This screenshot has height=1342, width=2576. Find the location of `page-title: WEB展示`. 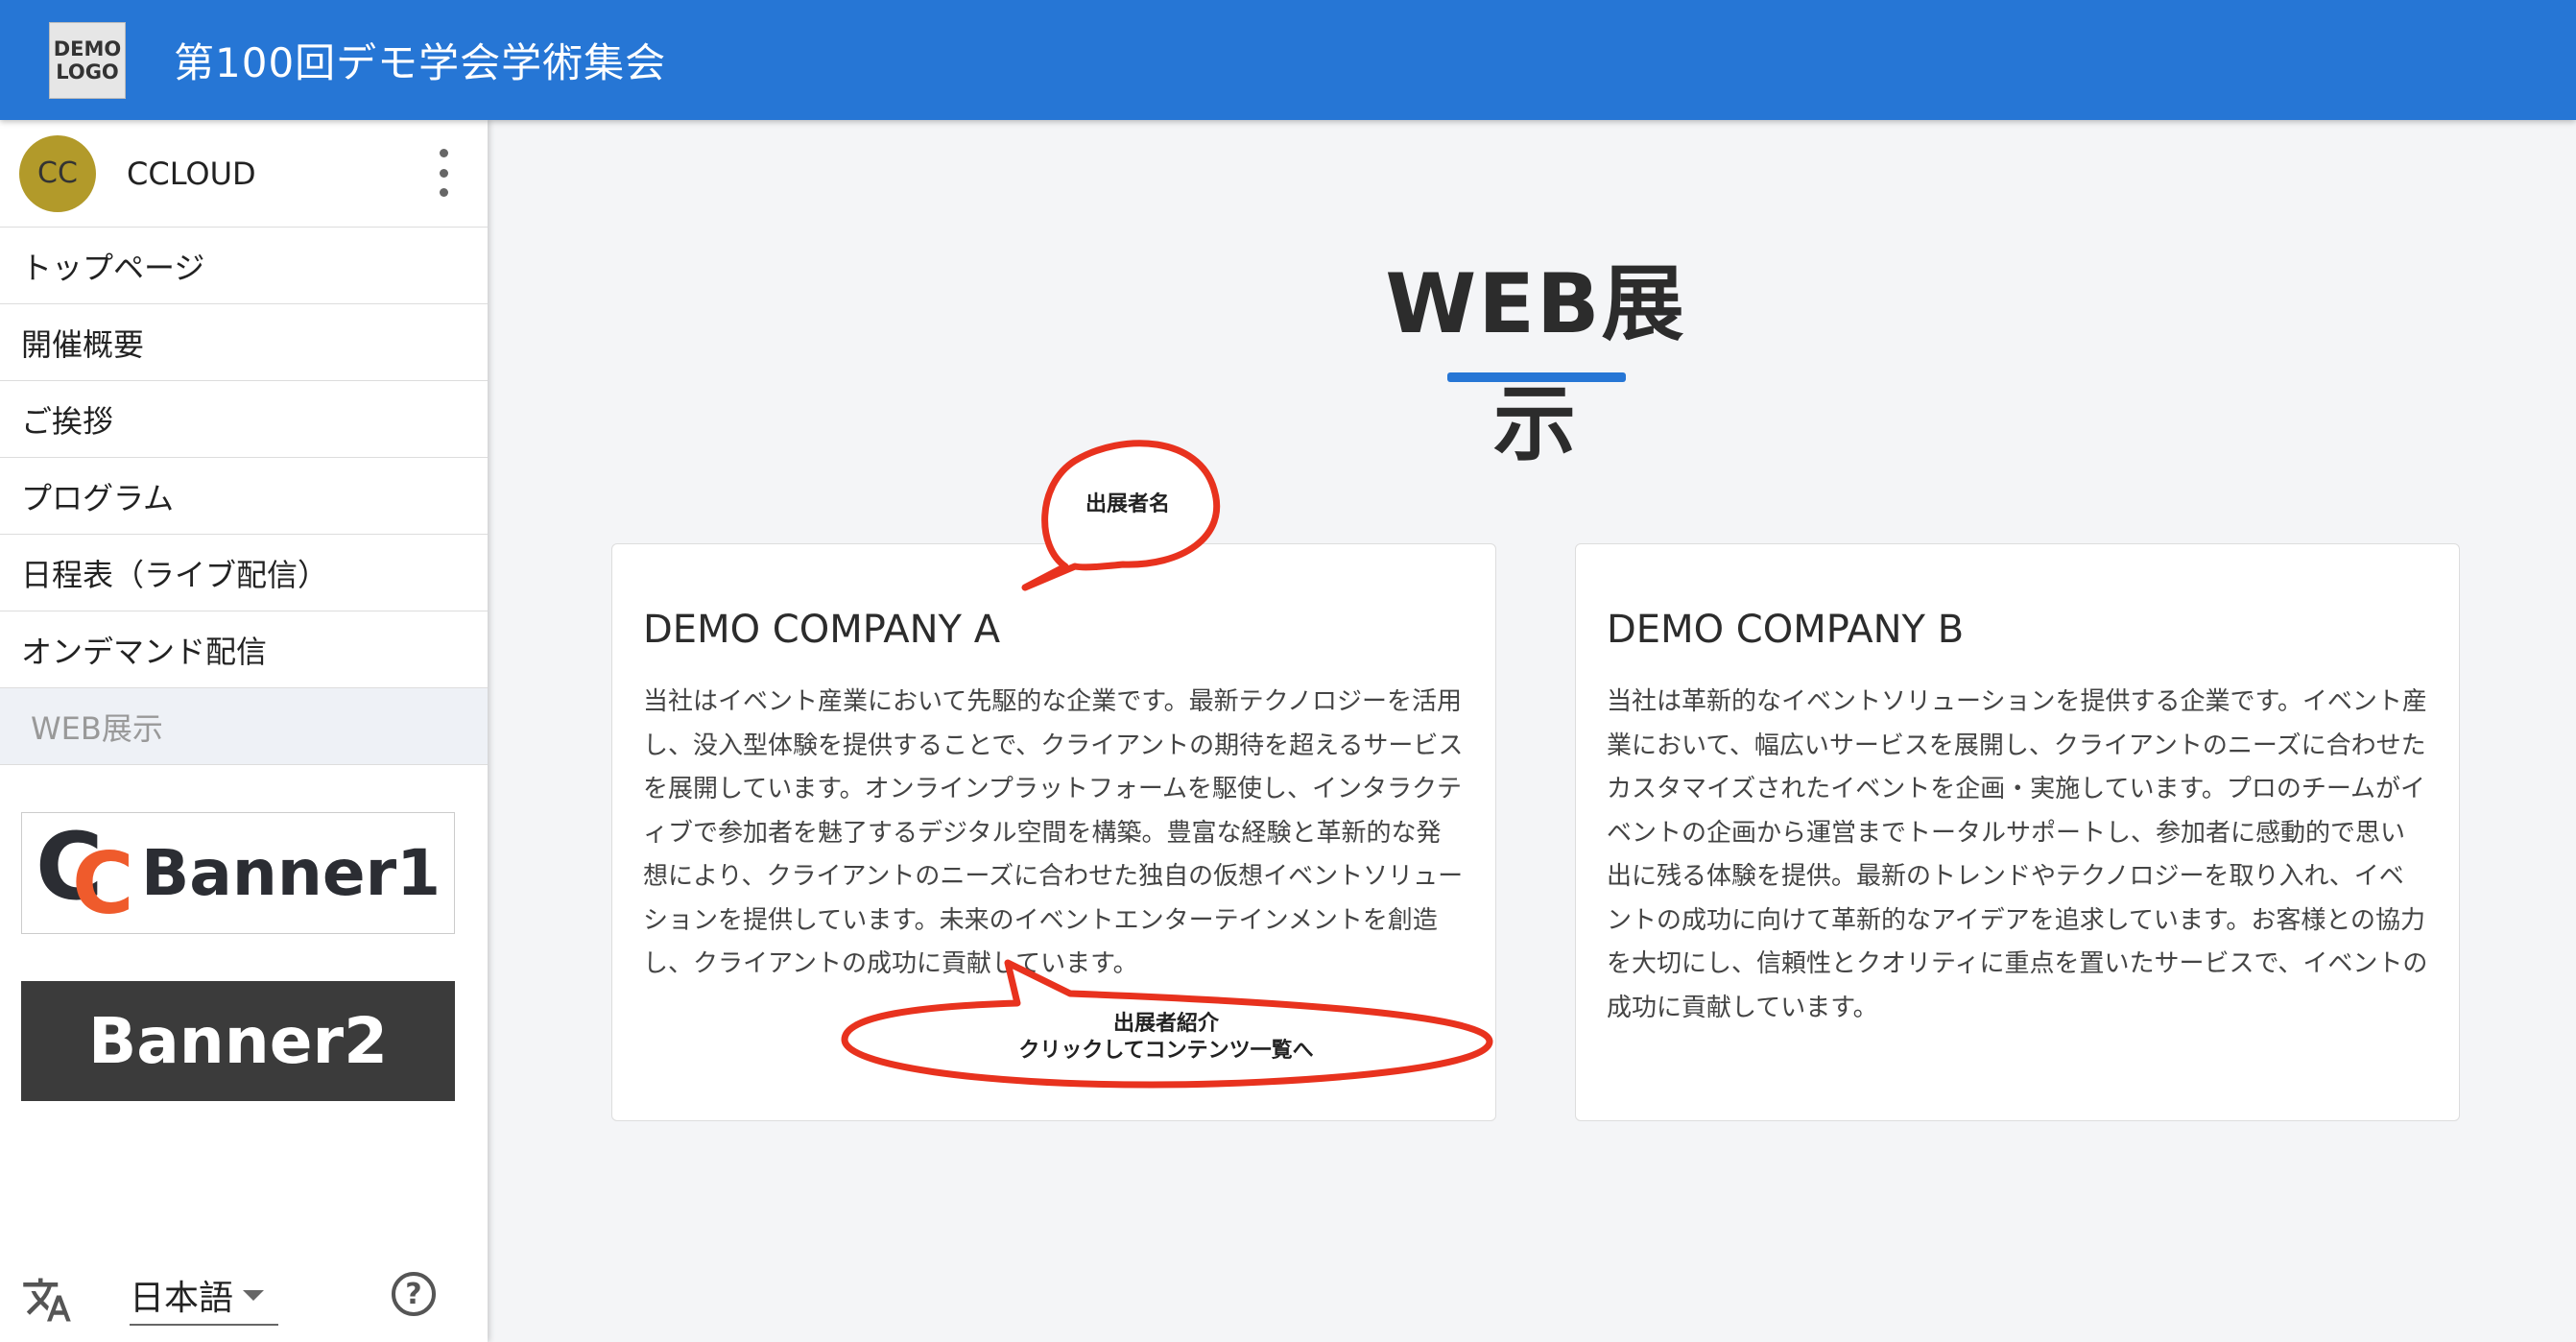

page-title: WEB展示 is located at coordinates (1535, 364).